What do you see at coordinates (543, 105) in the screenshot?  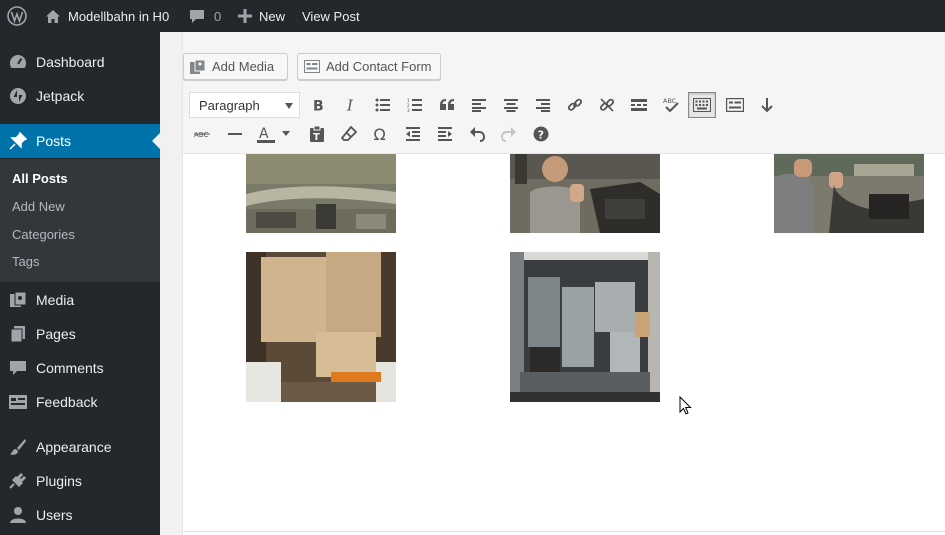 I see `align-right-icon` at bounding box center [543, 105].